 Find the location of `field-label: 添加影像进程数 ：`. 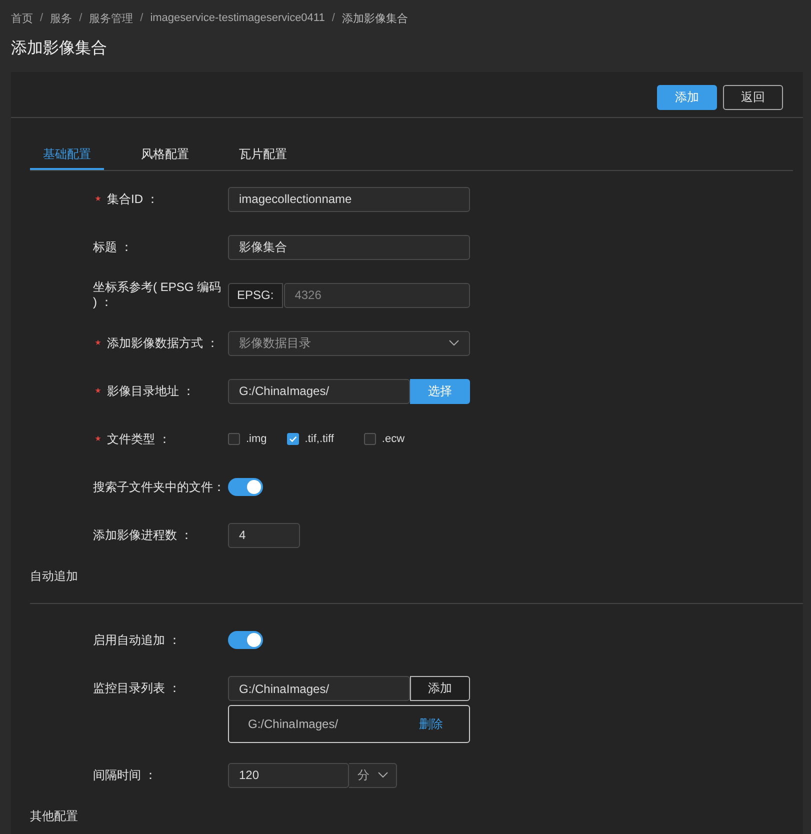

field-label: 添加影像进程数 ： is located at coordinates (142, 535).